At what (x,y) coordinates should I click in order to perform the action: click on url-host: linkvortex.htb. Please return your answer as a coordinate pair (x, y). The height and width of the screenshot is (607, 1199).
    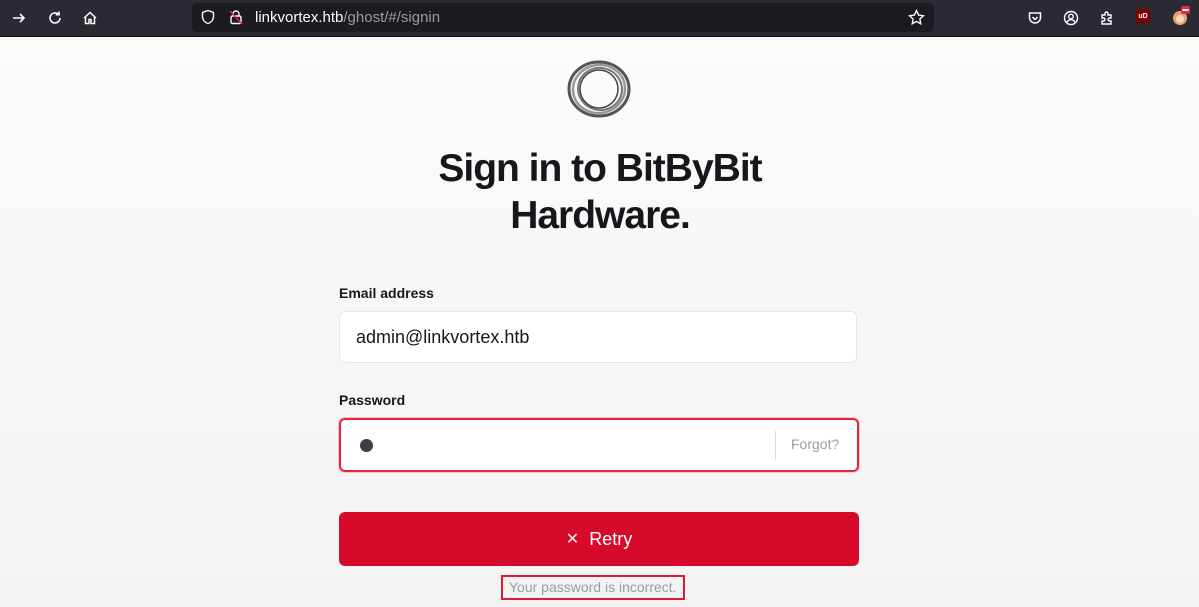
    Looking at the image, I should click on (299, 17).